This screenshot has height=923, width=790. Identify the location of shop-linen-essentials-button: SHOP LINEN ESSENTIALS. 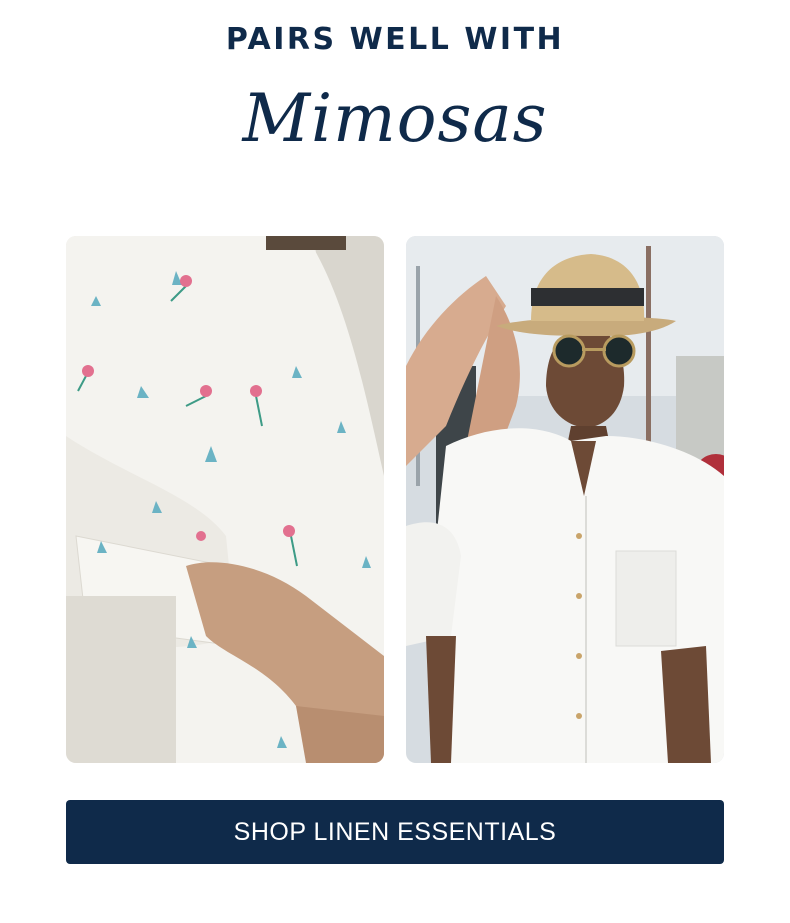
(395, 832).